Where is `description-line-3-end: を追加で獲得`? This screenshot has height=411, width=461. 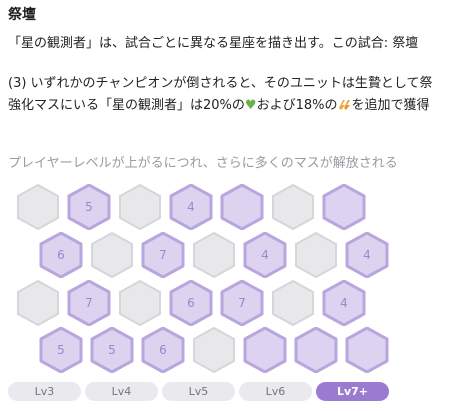
description-line-3-end: を追加で獲得 is located at coordinates (390, 105).